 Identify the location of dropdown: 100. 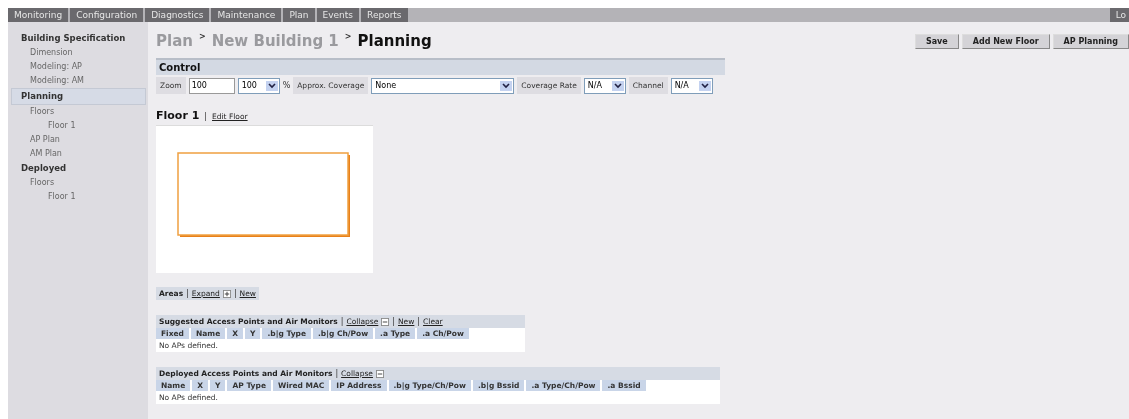
(258, 85).